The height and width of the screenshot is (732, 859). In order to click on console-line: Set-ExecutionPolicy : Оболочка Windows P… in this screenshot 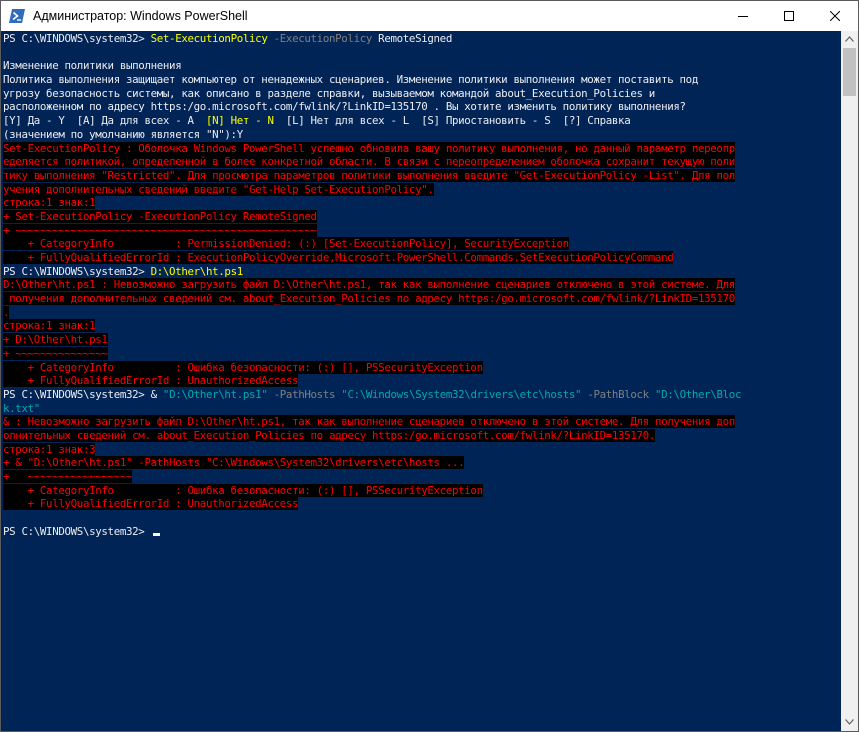, I will do `click(372, 148)`.